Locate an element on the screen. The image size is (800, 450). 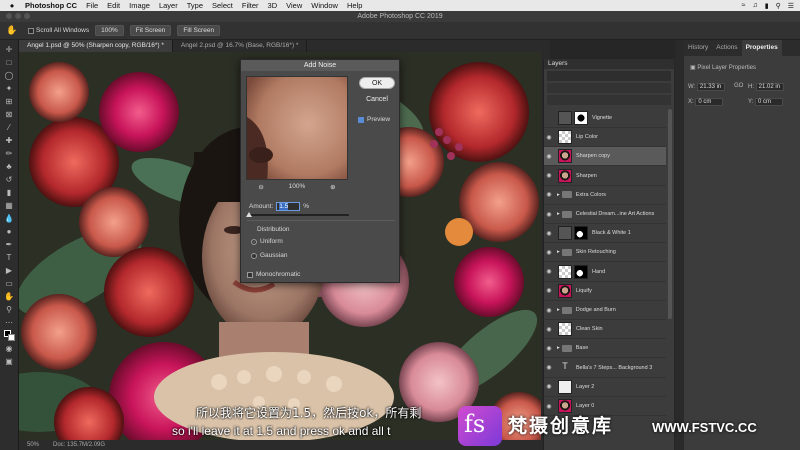
eyedropper-icon: ⁄ is located at coordinates (9, 127).